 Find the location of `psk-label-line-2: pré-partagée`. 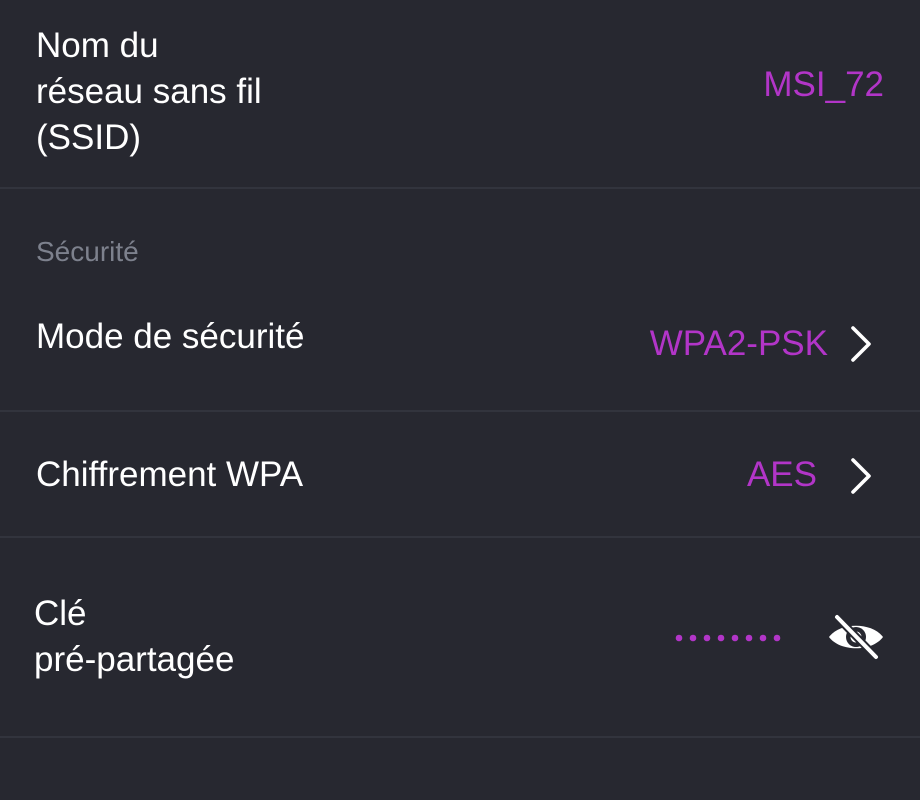

psk-label-line-2: pré-partagée is located at coordinates (134, 659).